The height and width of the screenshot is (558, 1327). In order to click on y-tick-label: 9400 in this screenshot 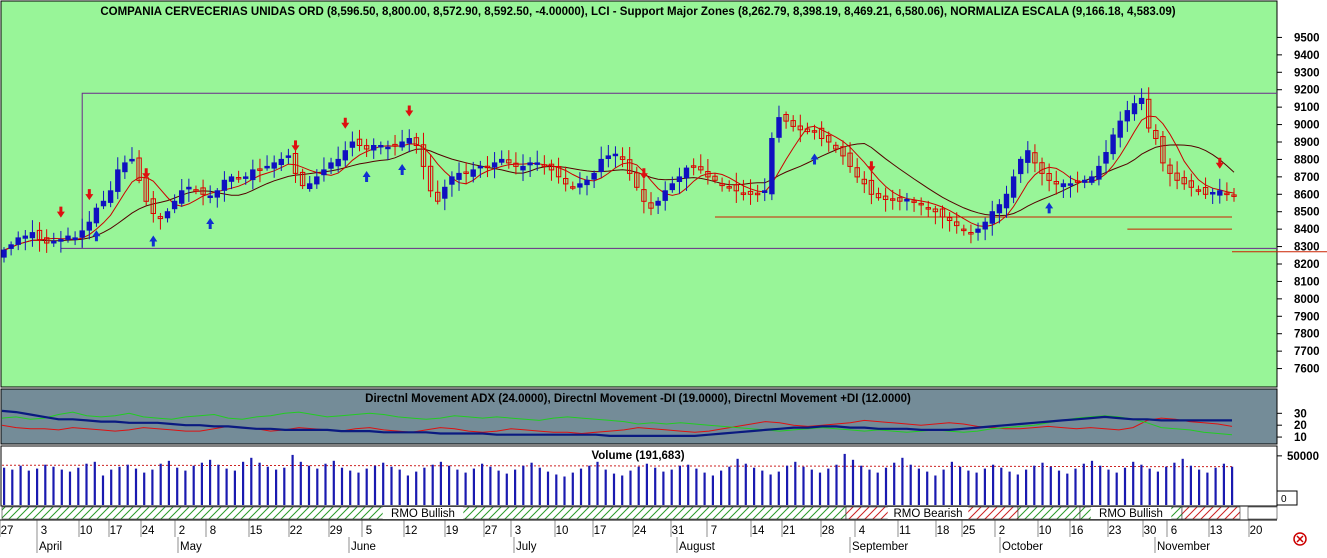, I will do `click(1307, 56)`.